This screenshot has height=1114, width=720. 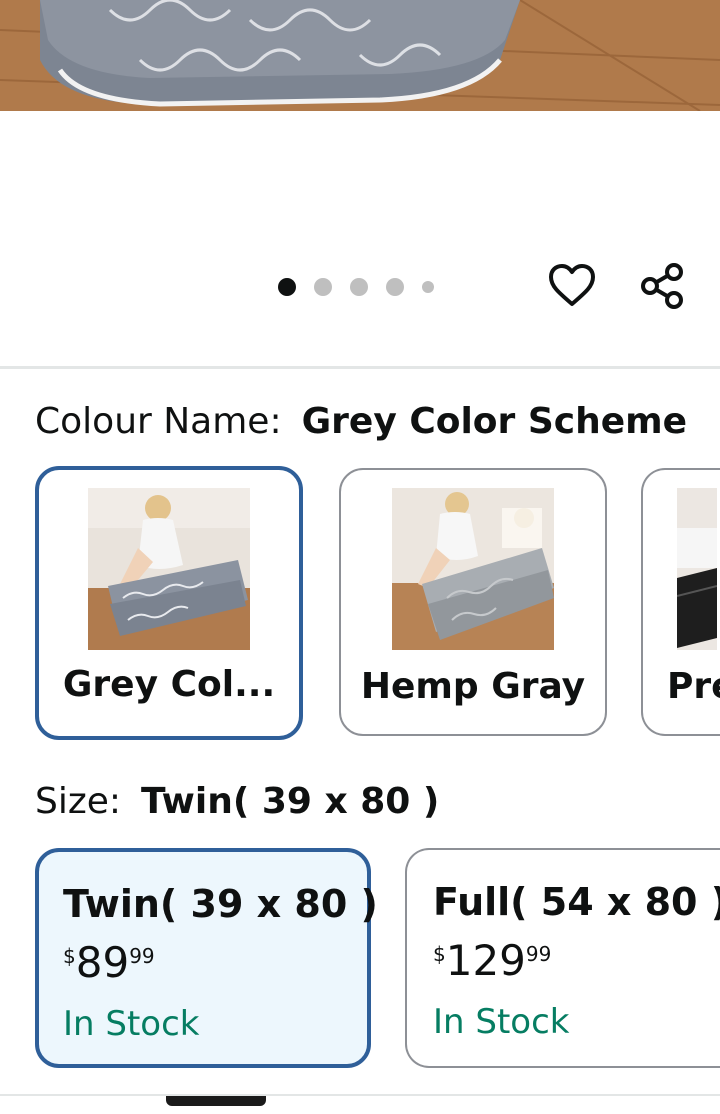 I want to click on colour-option-partial: Pre, so click(x=680, y=602).